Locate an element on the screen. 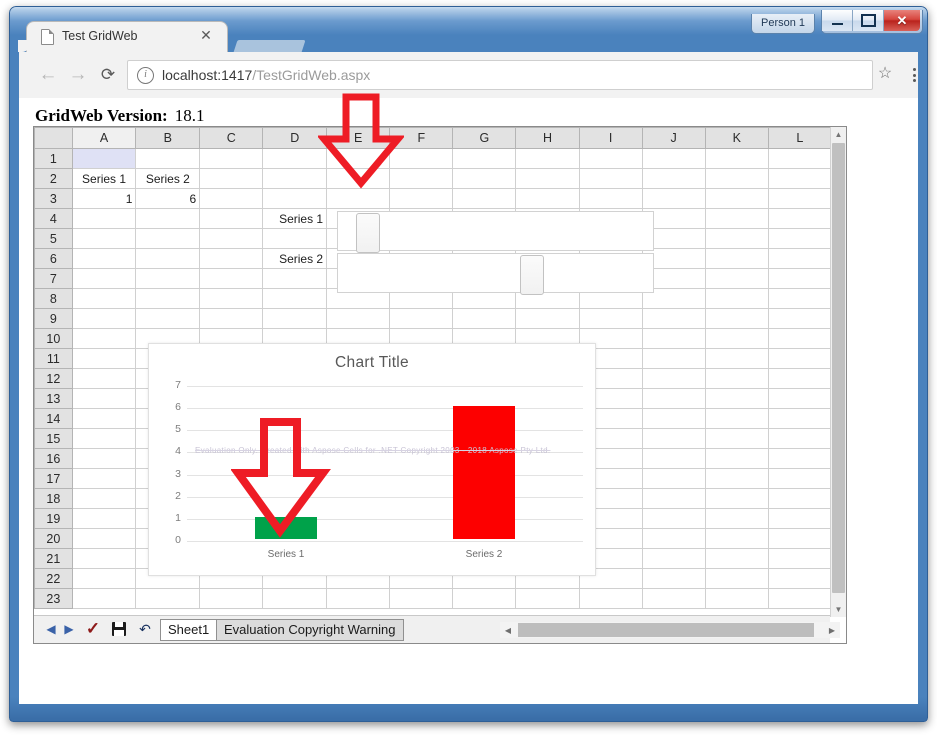  cell-a15 is located at coordinates (104, 438).